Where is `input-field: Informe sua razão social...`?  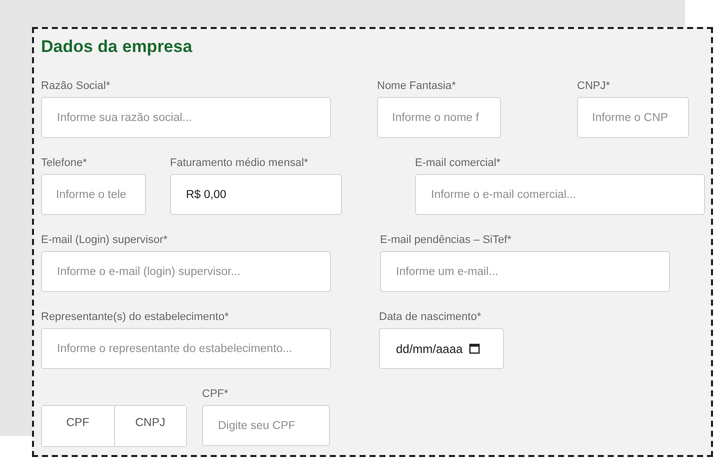
input-field: Informe sua razão social... is located at coordinates (186, 117).